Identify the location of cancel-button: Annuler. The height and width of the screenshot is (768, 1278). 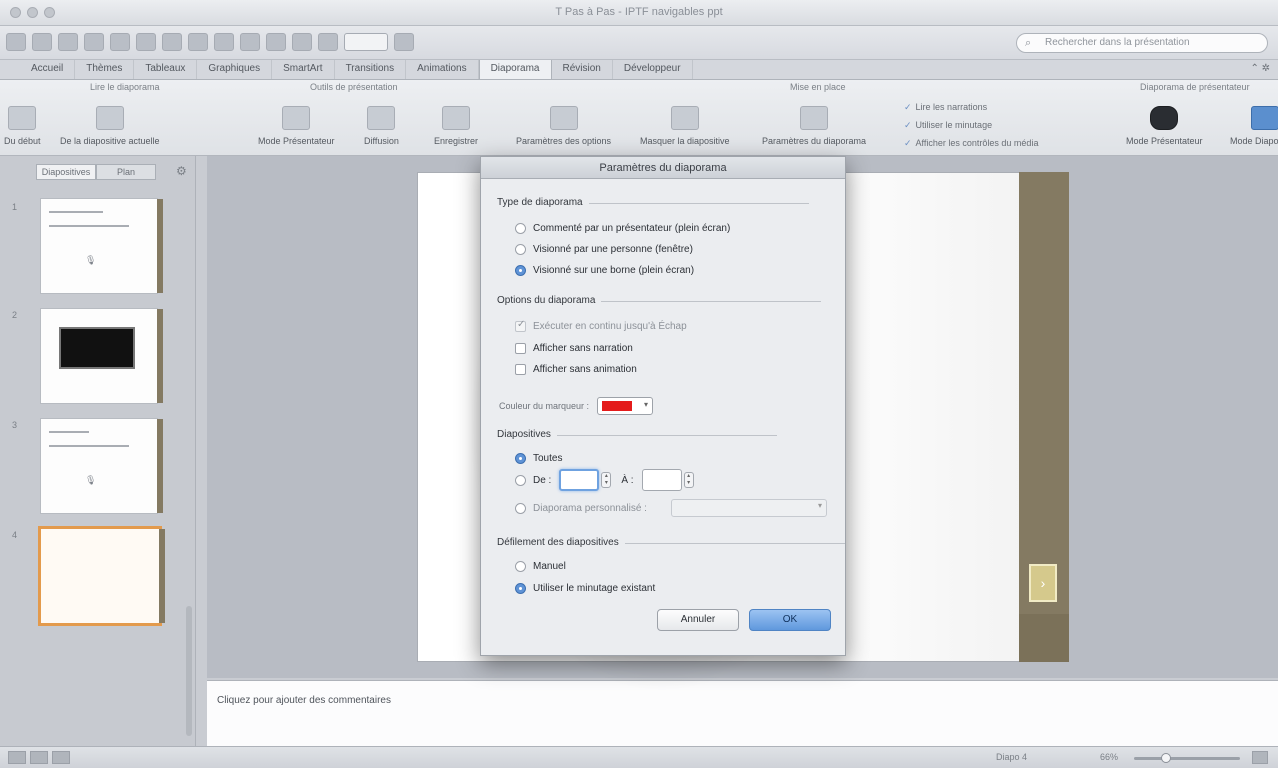
(698, 620).